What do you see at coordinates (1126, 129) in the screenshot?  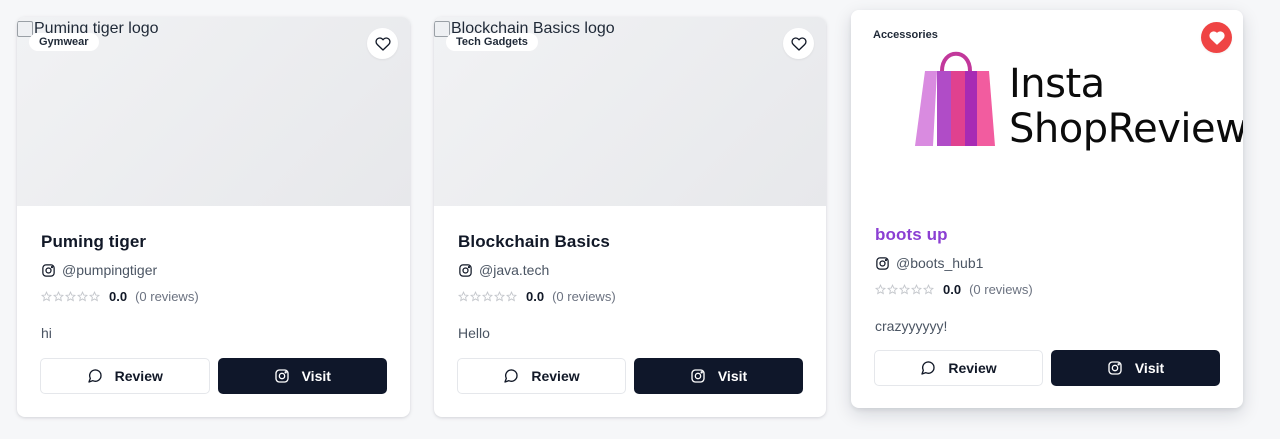 I see `brand-line: ShopReview` at bounding box center [1126, 129].